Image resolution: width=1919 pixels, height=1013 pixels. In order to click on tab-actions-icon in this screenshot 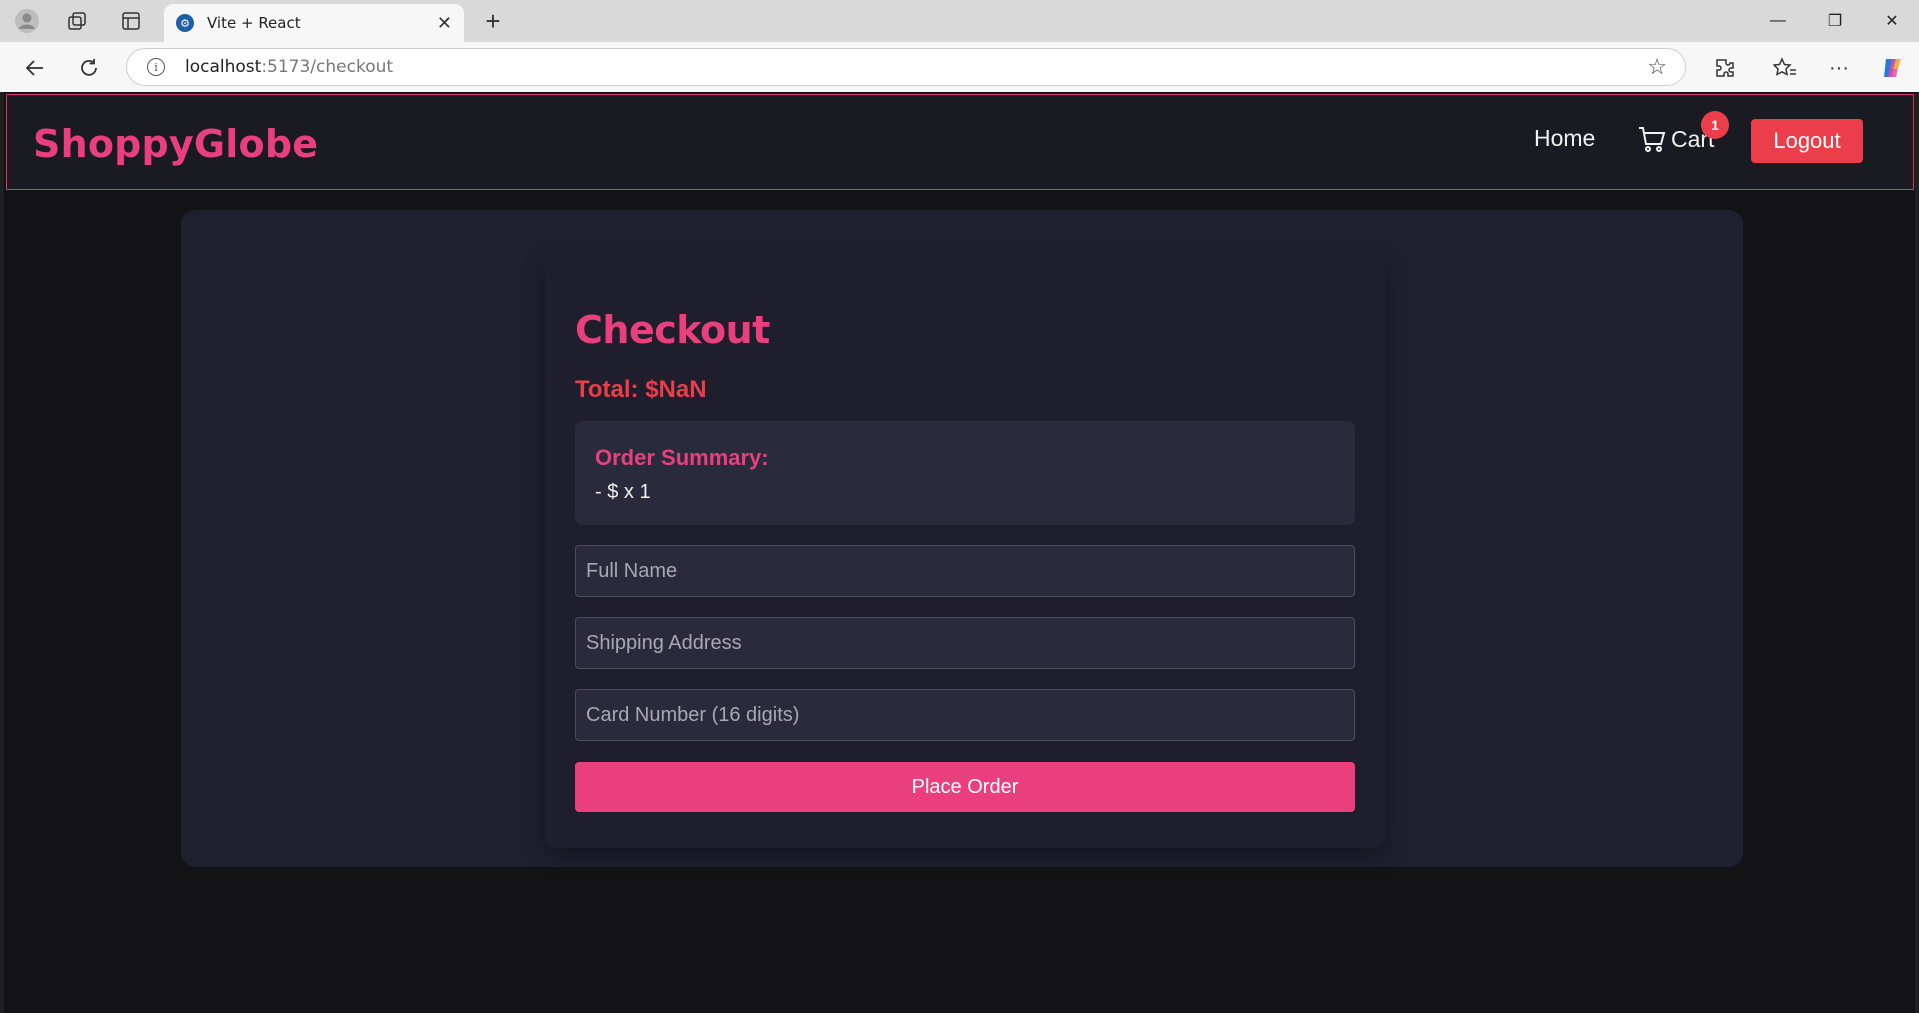, I will do `click(131, 21)`.